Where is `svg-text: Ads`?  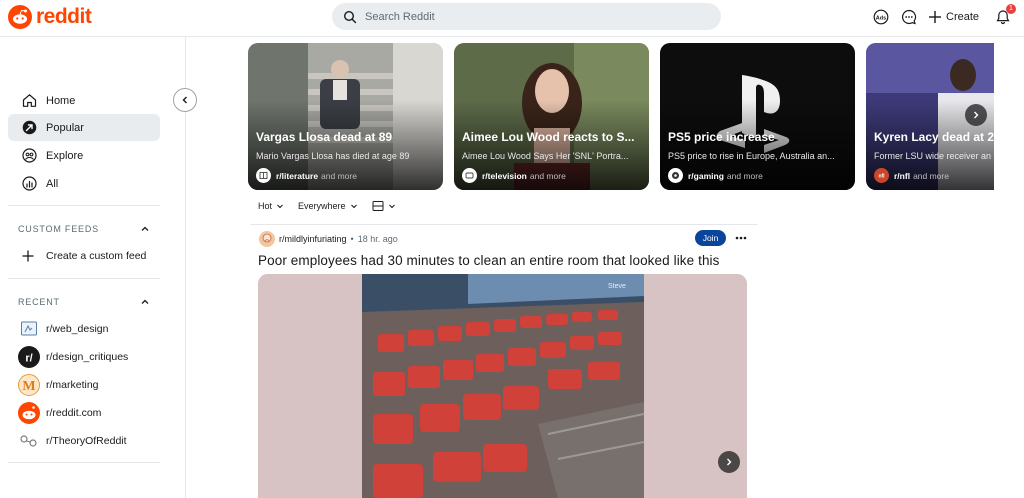 svg-text: Ads is located at coordinates (881, 18).